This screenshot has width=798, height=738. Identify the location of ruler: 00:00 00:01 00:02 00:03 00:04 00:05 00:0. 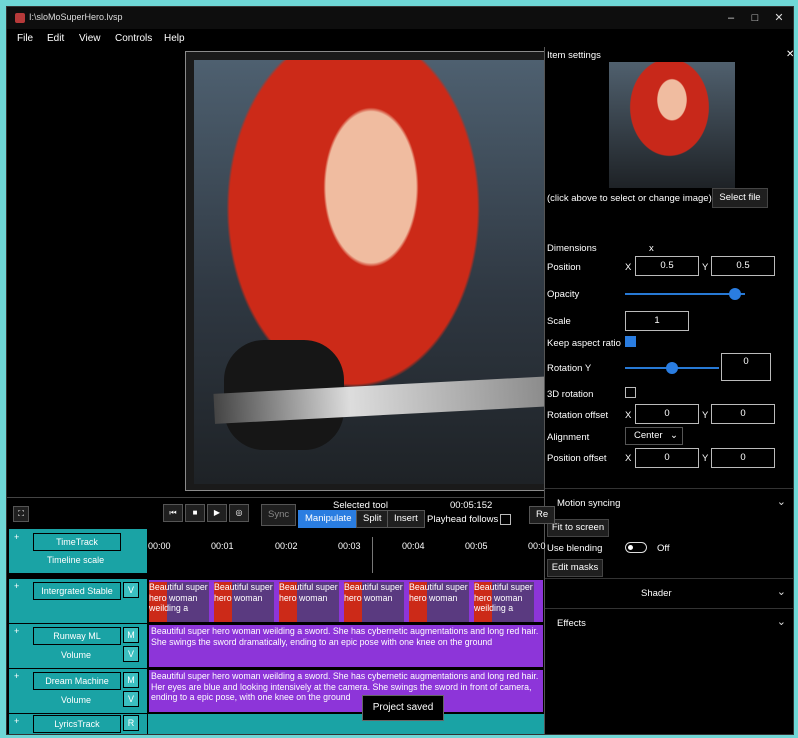
(347, 551).